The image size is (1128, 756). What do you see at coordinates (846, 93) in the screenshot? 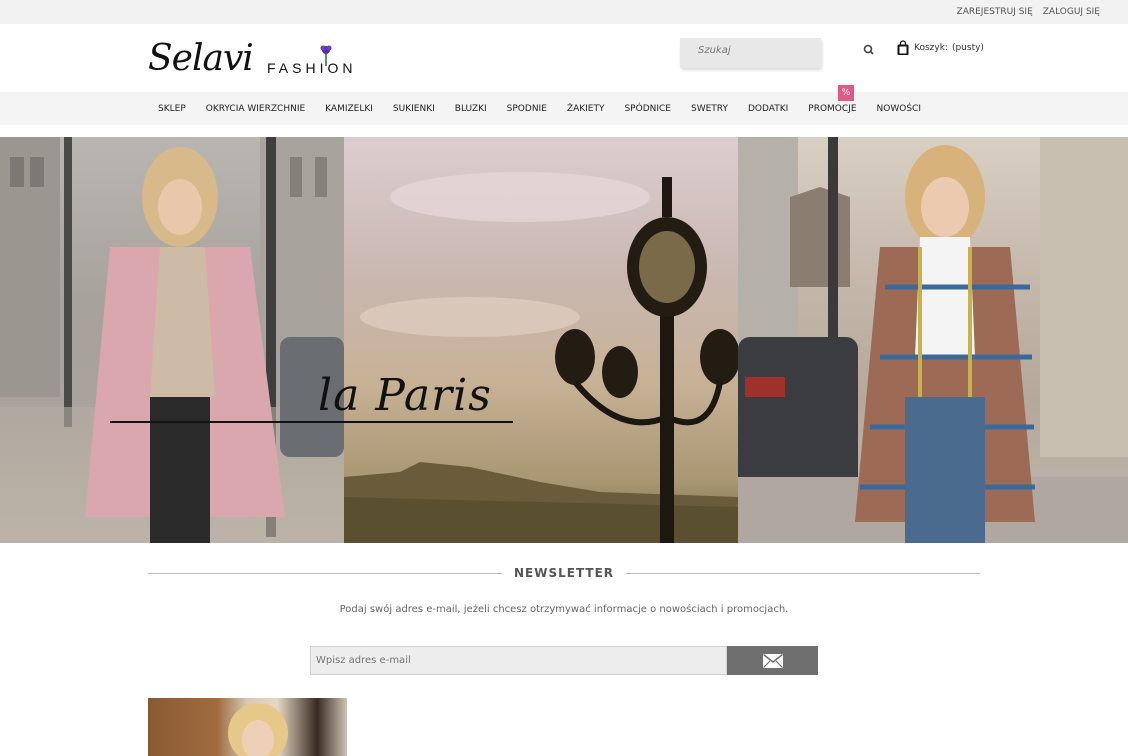
I see `promo-badge: %` at bounding box center [846, 93].